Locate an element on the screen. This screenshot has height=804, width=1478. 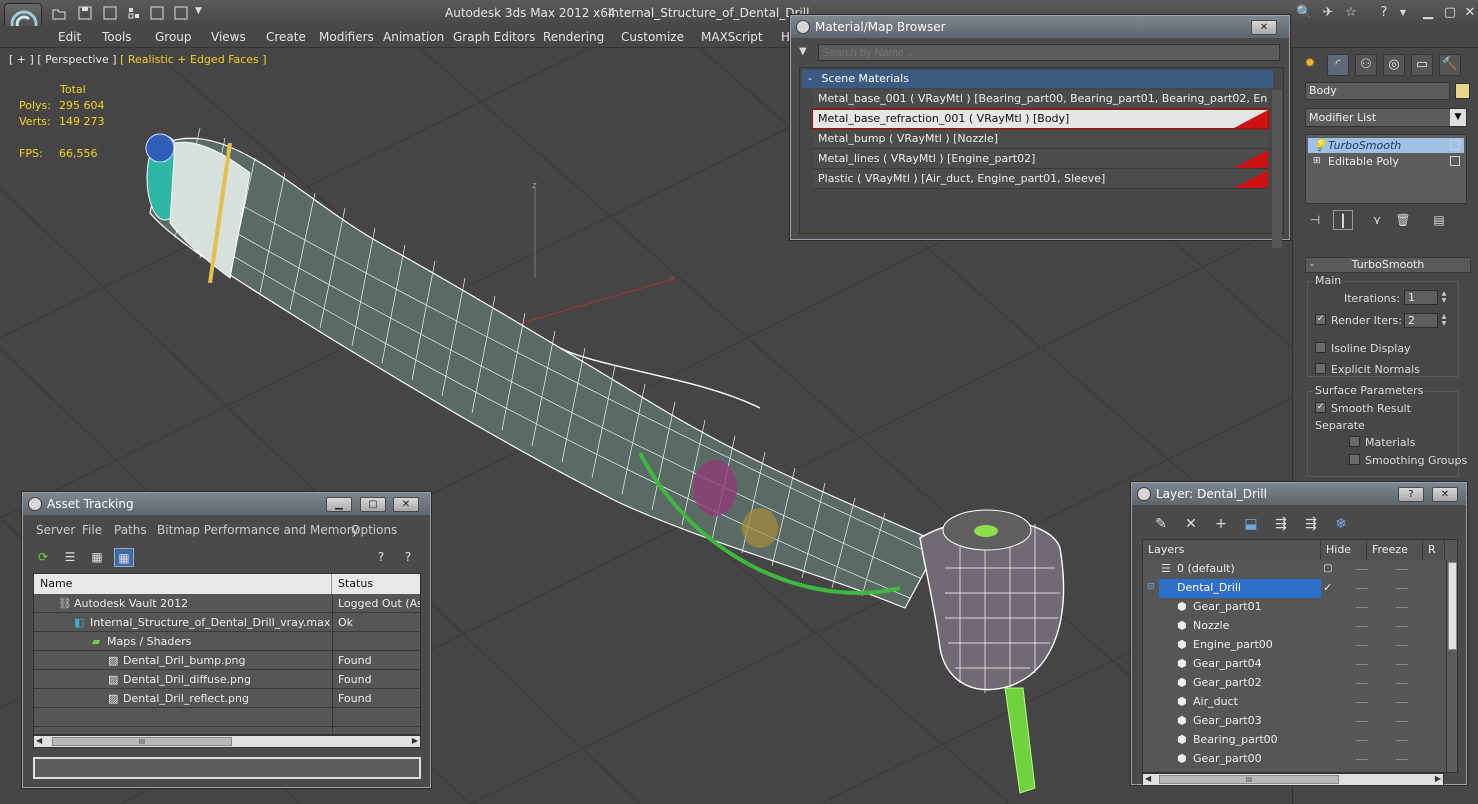
expand-plus-icon: ⊞ is located at coordinates (1317, 161).